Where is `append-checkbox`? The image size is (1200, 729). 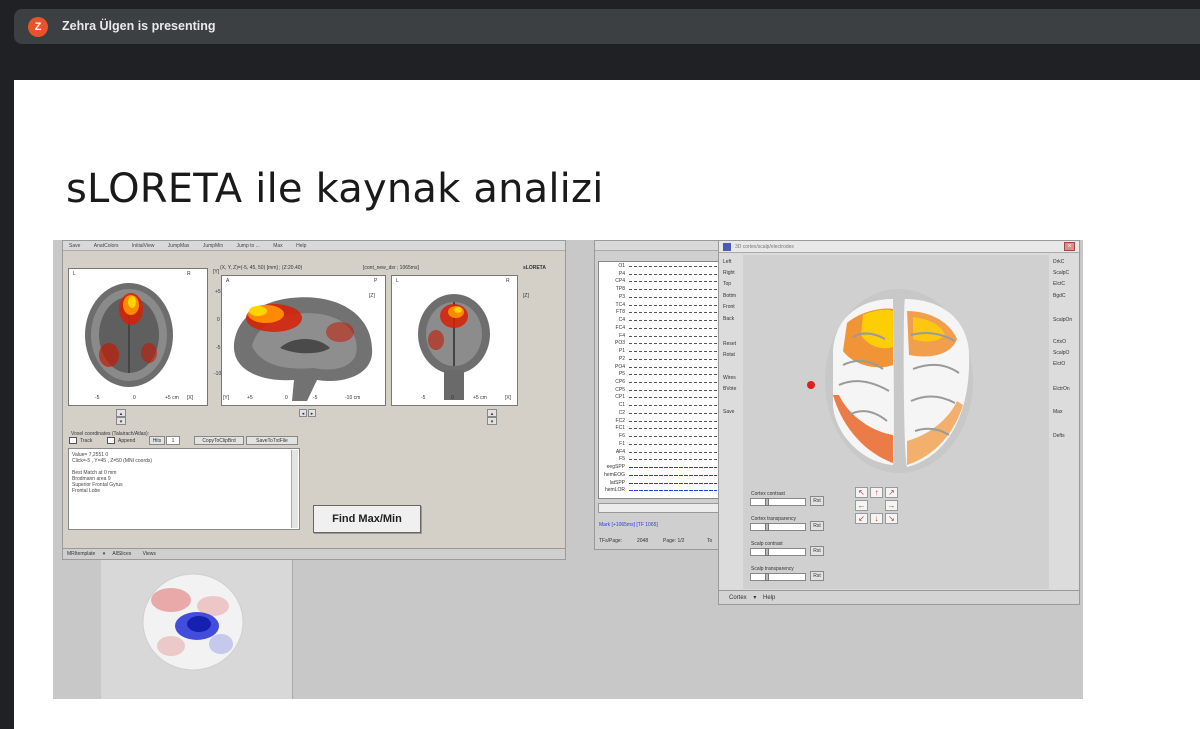 append-checkbox is located at coordinates (111, 440).